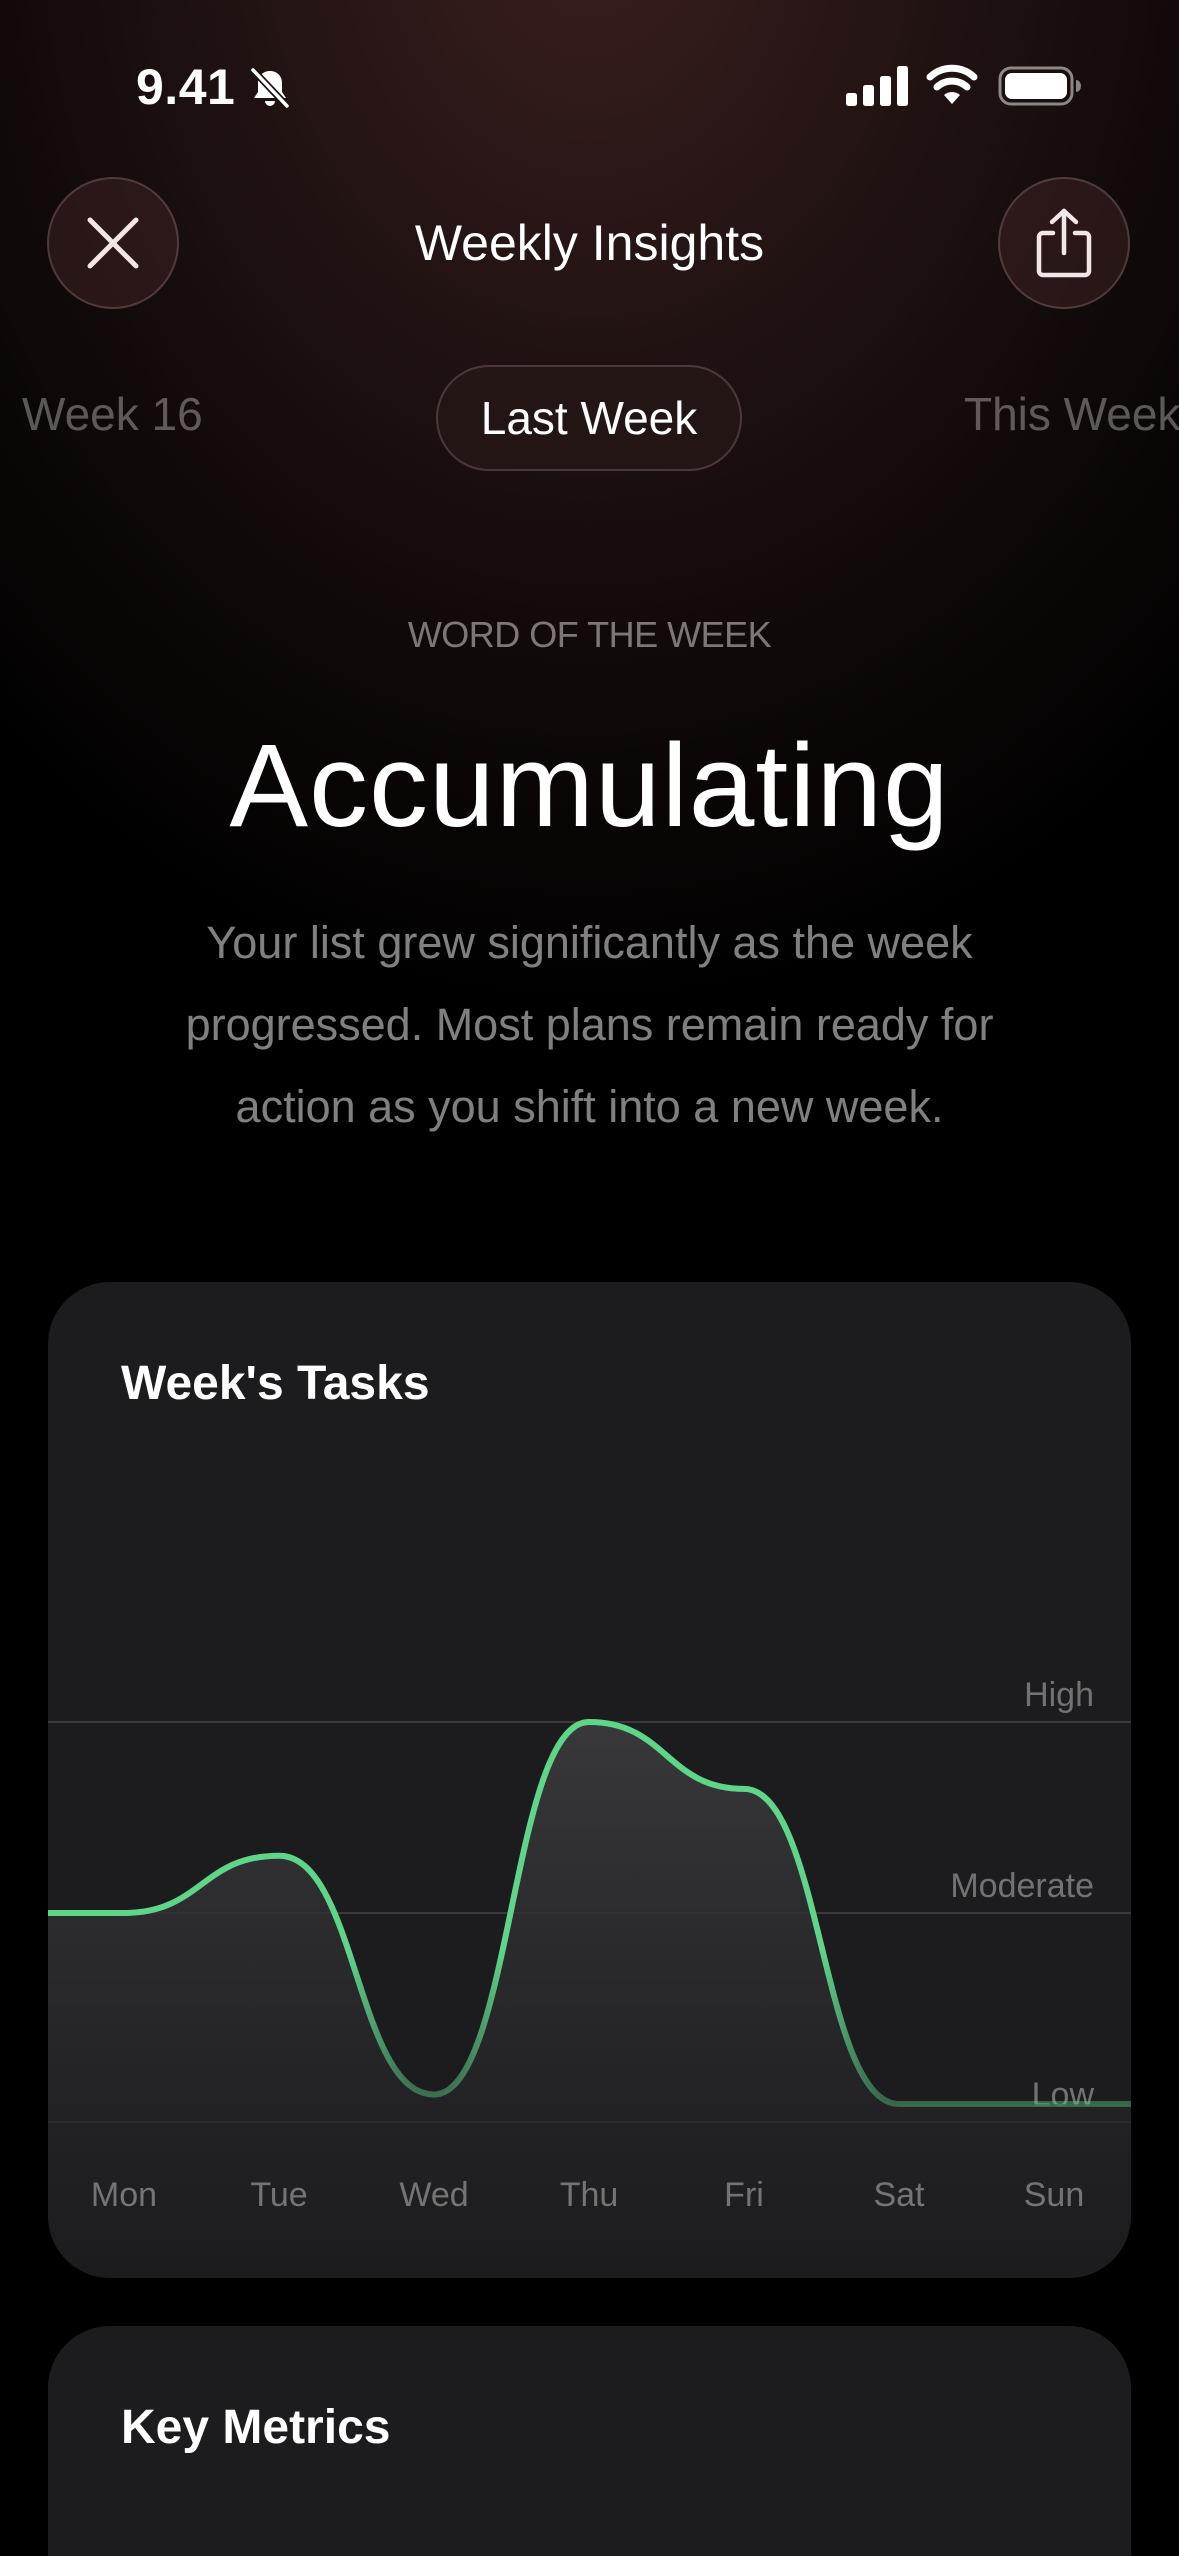 The width and height of the screenshot is (1179, 2556). Describe the element at coordinates (1071, 414) in the screenshot. I see `week-option-next: This Week` at that location.